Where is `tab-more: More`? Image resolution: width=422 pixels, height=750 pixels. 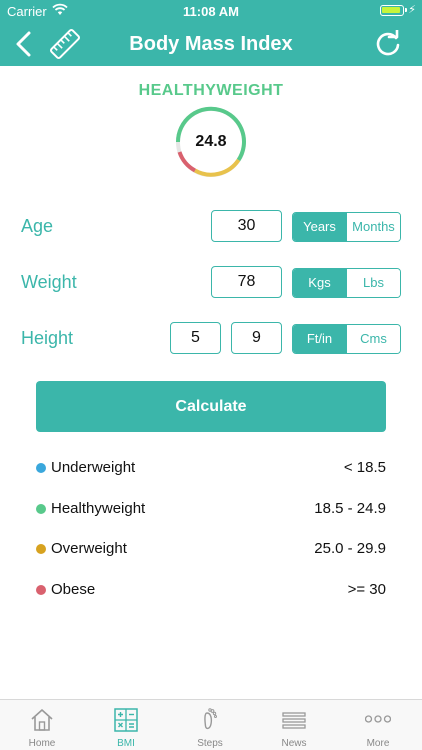 tab-more: More is located at coordinates (378, 725).